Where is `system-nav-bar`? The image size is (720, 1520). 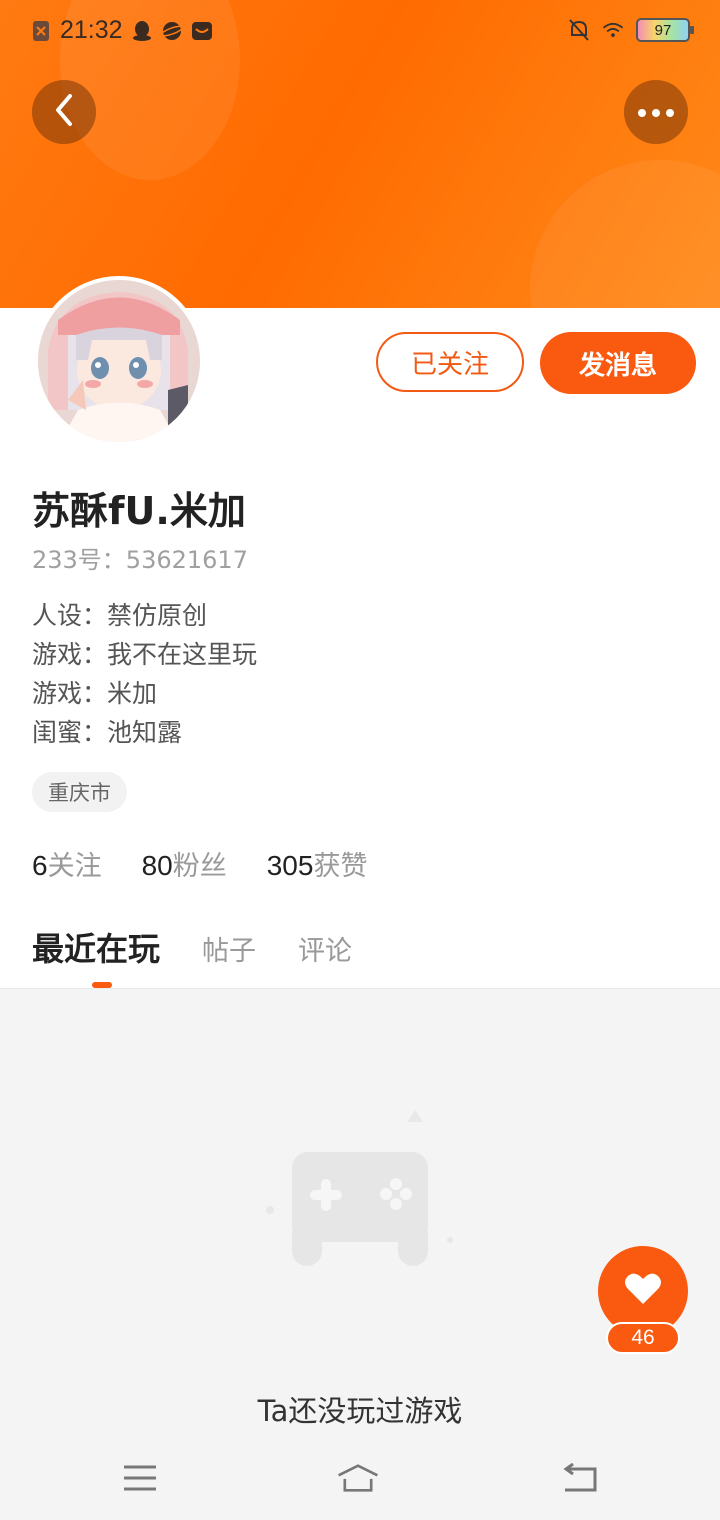 system-nav-bar is located at coordinates (360, 1479).